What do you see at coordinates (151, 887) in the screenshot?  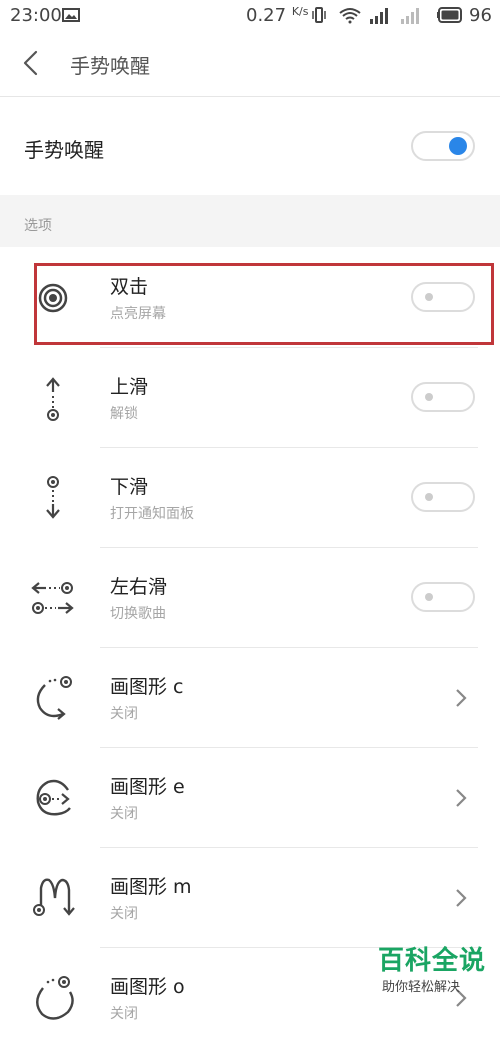 I see `gesture-title: 画图形 m` at bounding box center [151, 887].